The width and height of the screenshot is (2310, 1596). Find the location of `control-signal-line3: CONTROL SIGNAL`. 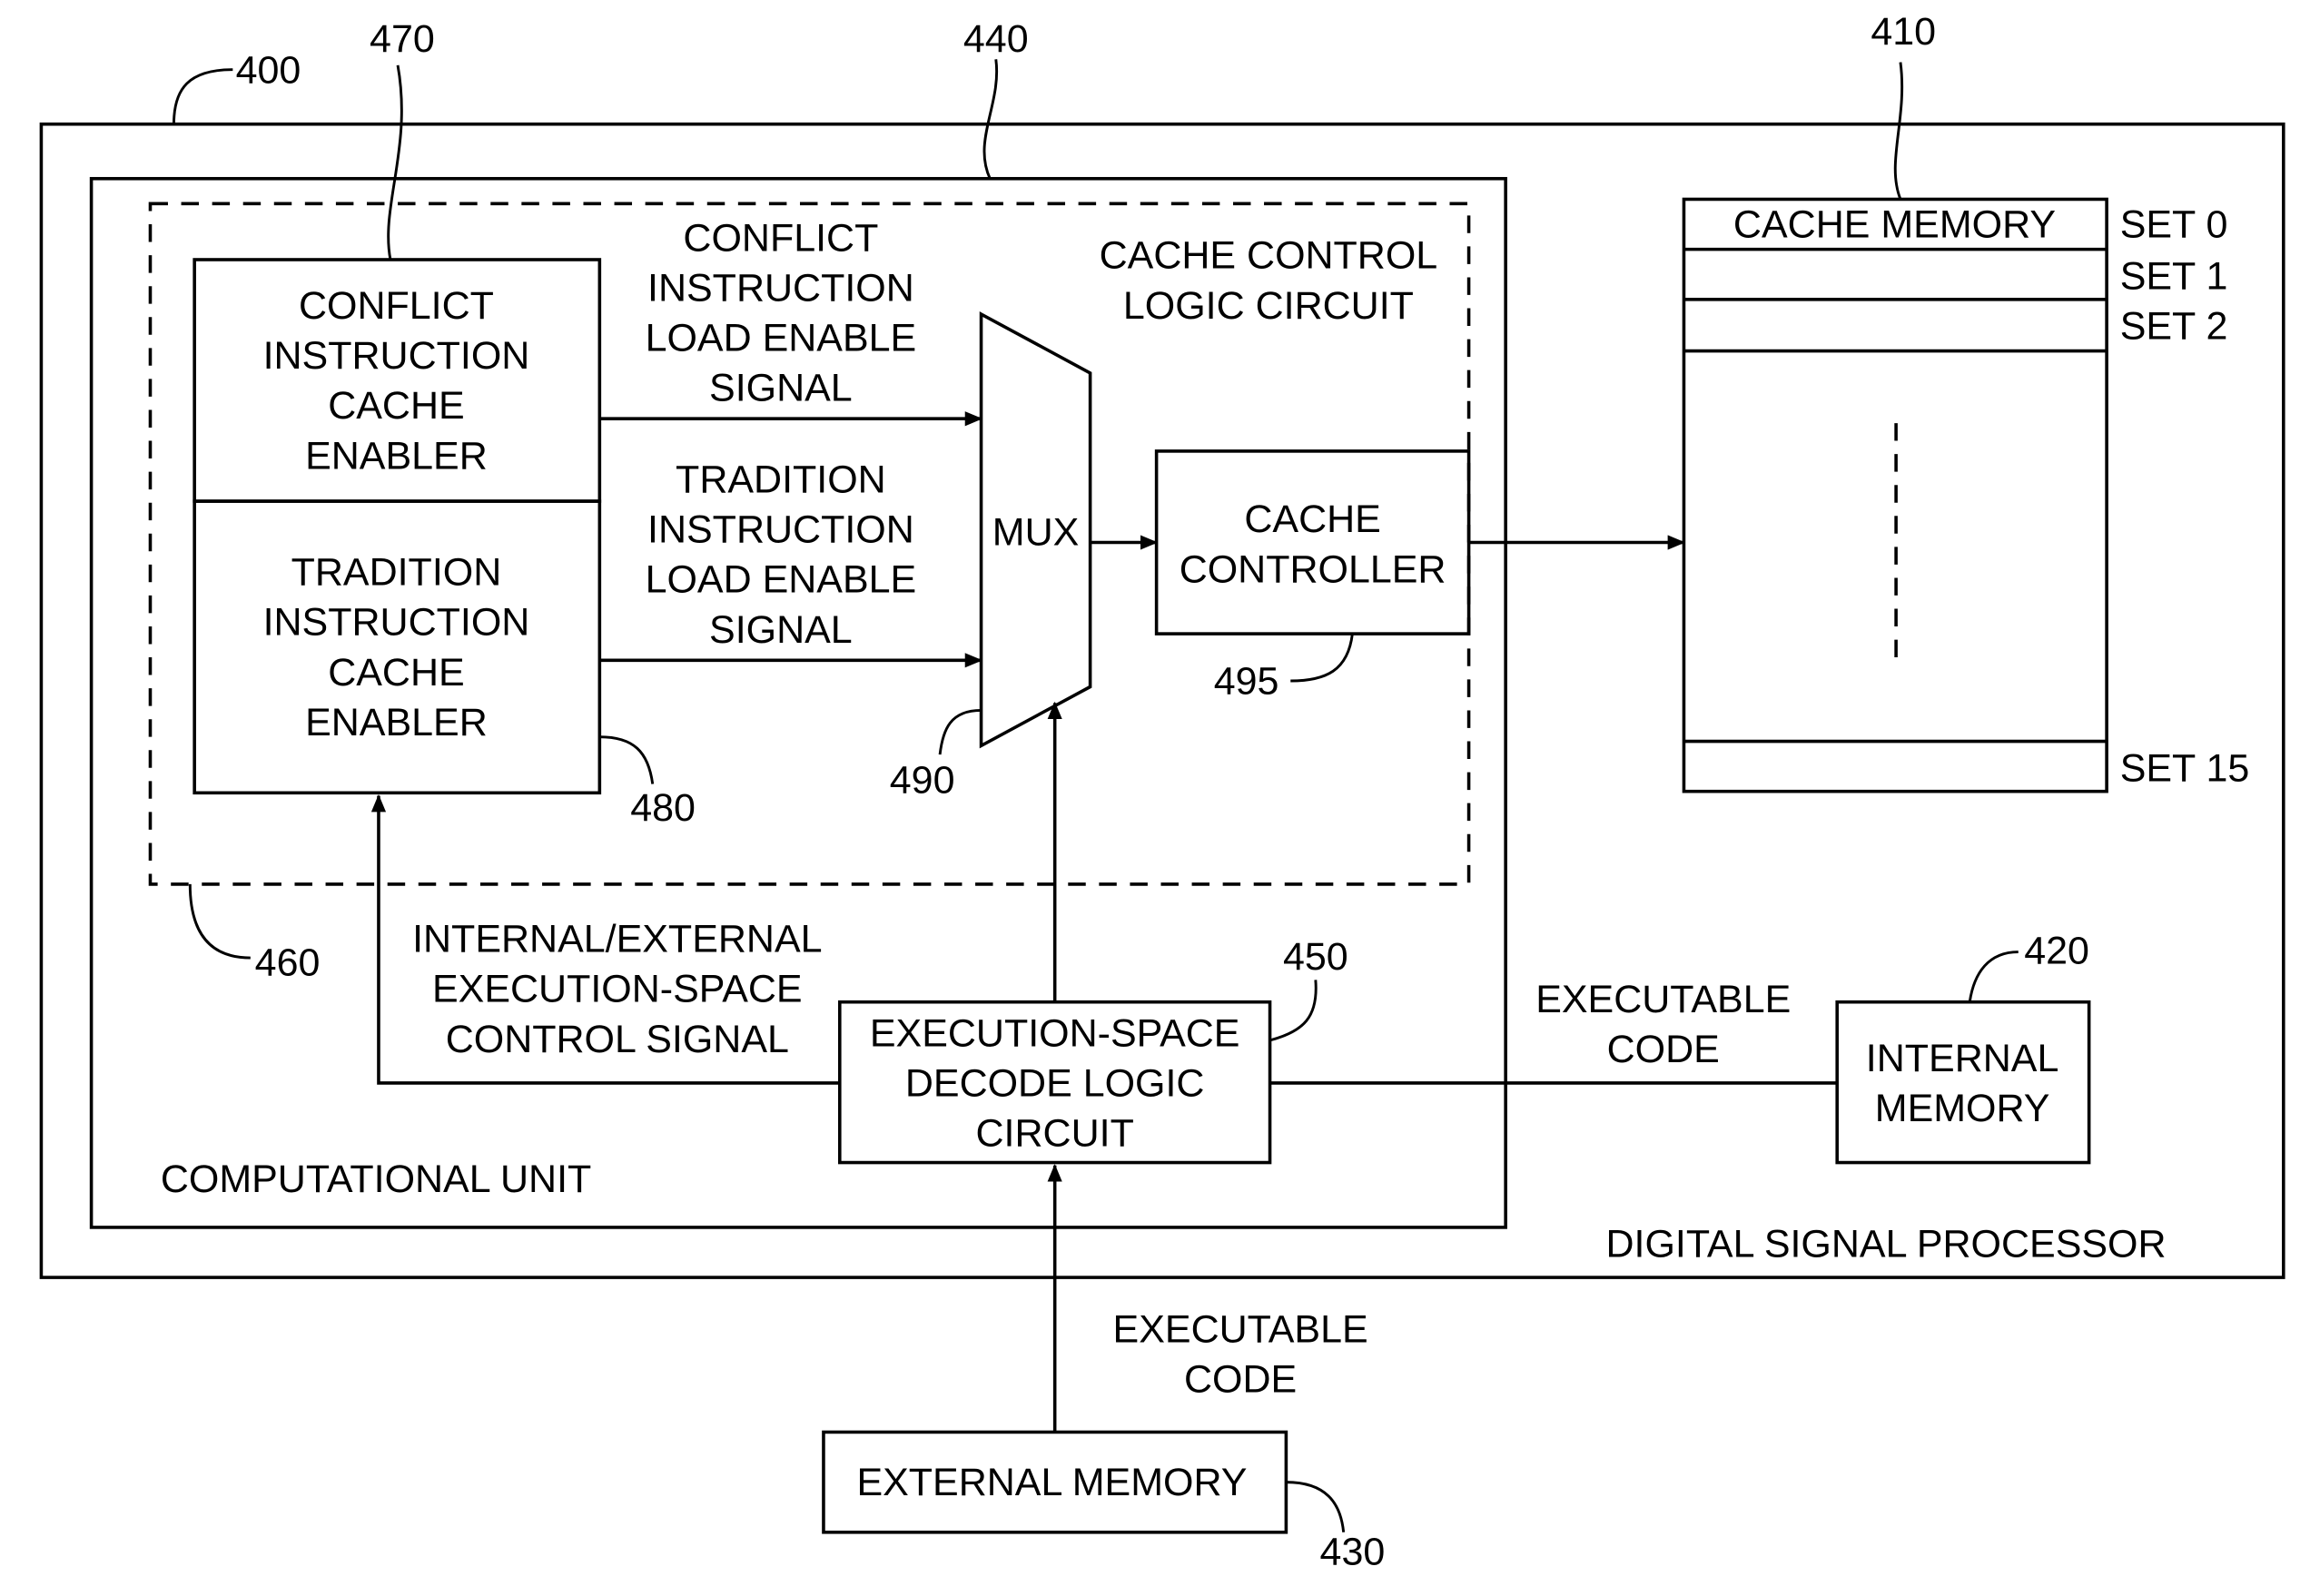

control-signal-line3: CONTROL SIGNAL is located at coordinates (617, 1039).